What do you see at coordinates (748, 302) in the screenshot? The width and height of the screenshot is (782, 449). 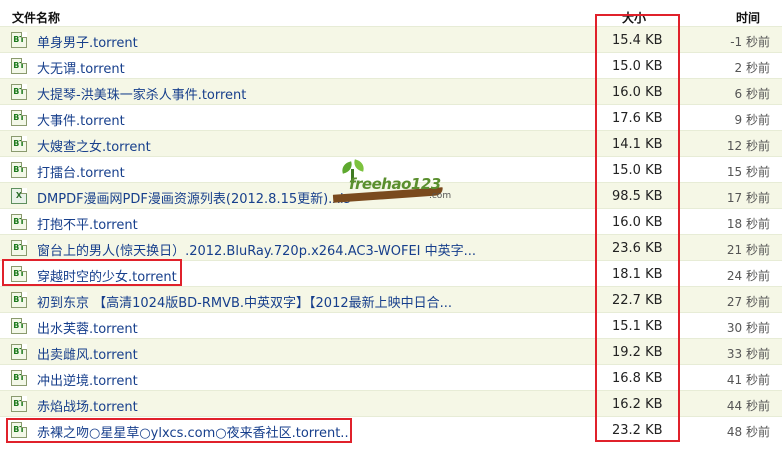 I see `file-time: 27 秒前` at bounding box center [748, 302].